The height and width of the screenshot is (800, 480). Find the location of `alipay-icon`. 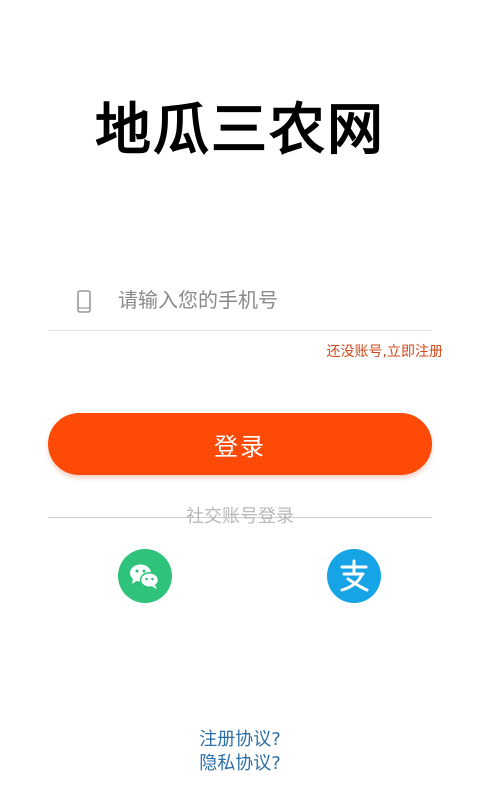

alipay-icon is located at coordinates (354, 575).